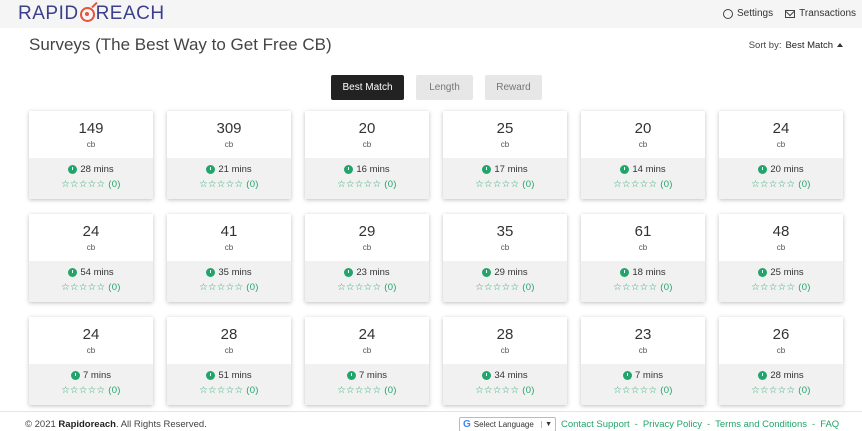  I want to click on settings-link: Settings, so click(747, 13).